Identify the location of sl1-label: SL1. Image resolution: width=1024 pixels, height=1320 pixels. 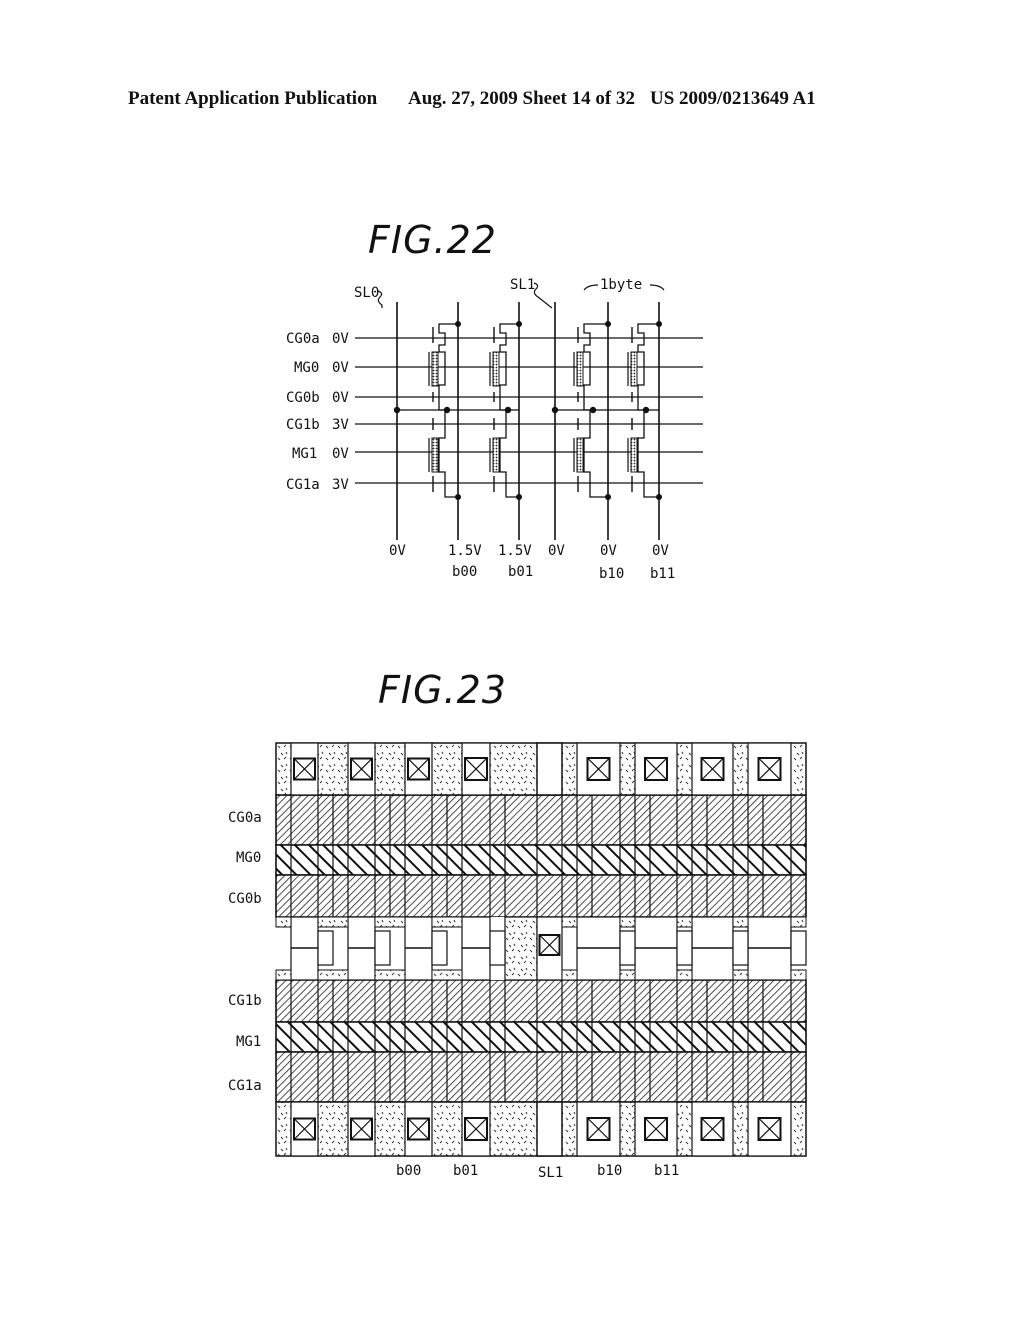
(522, 285).